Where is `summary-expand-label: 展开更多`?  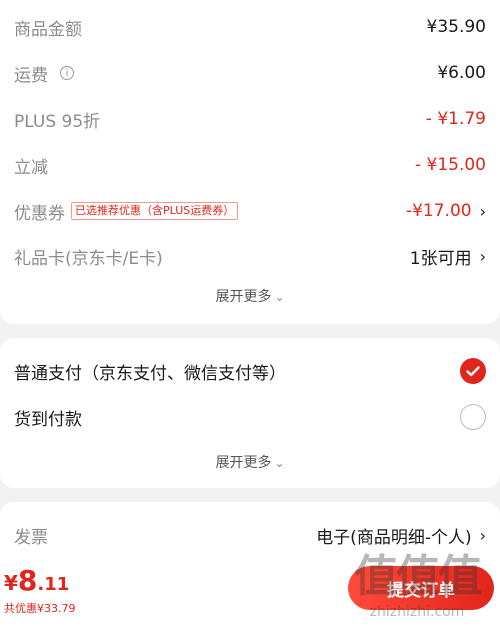
summary-expand-label: 展开更多 is located at coordinates (243, 297).